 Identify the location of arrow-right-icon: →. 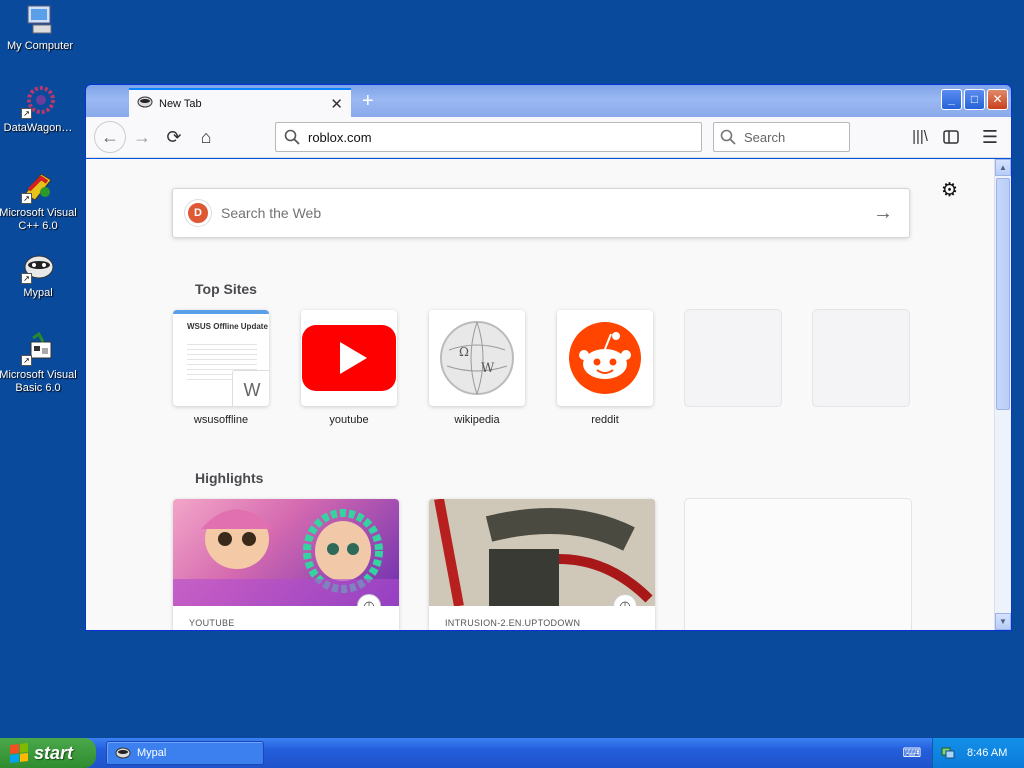
(883, 213).